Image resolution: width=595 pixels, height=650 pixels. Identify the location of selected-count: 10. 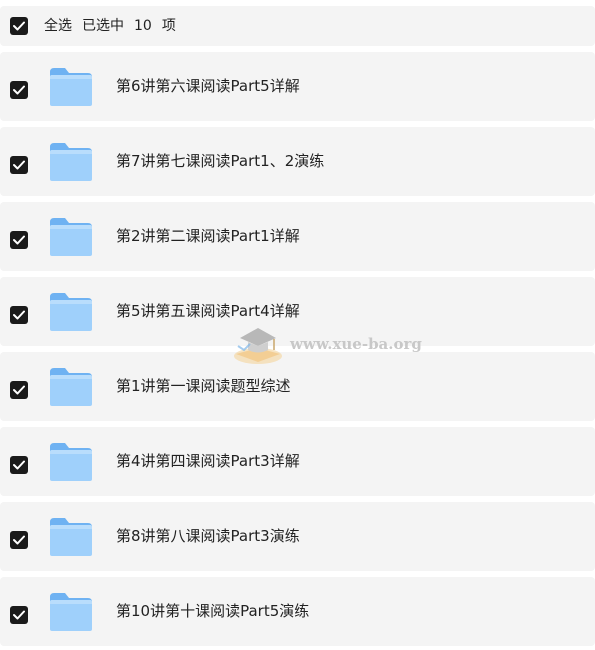
(143, 26).